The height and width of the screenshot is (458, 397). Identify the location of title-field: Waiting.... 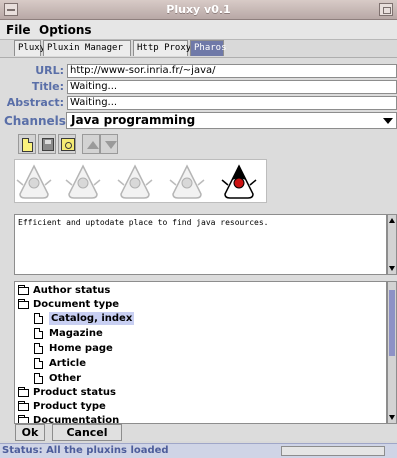
(232, 87).